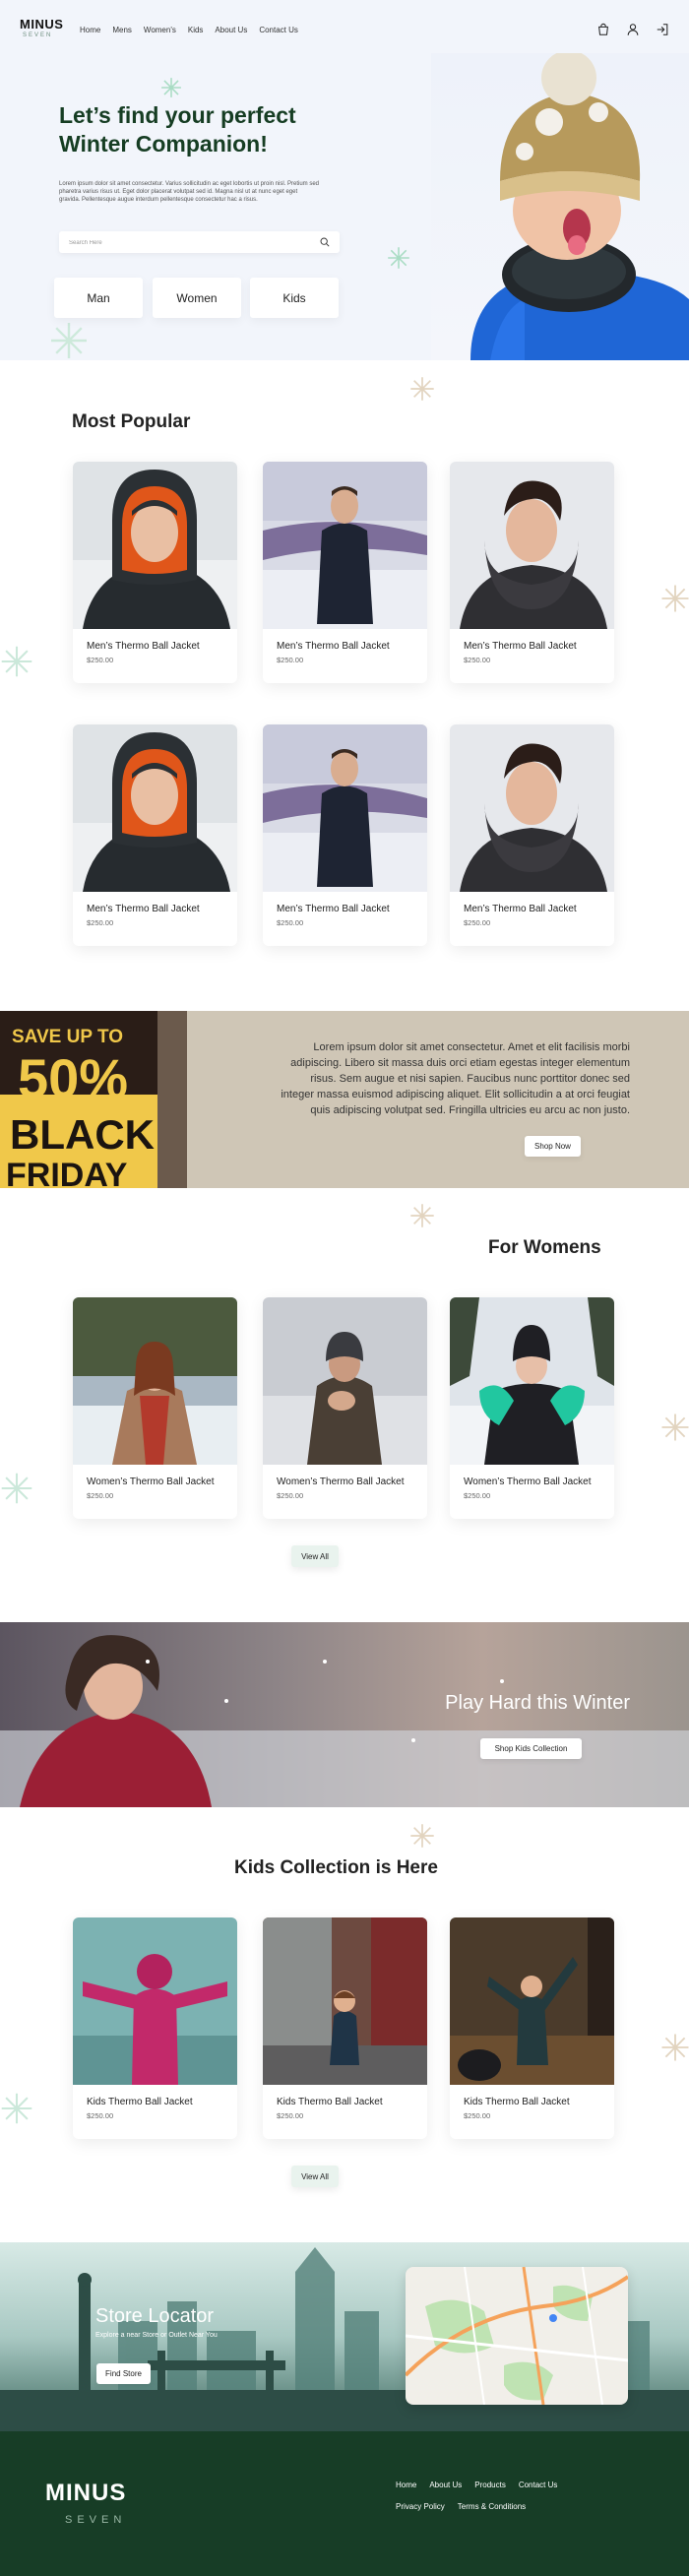  Describe the element at coordinates (336, 1867) in the screenshot. I see `kids-collection-title: Kids Collection is Here` at that location.